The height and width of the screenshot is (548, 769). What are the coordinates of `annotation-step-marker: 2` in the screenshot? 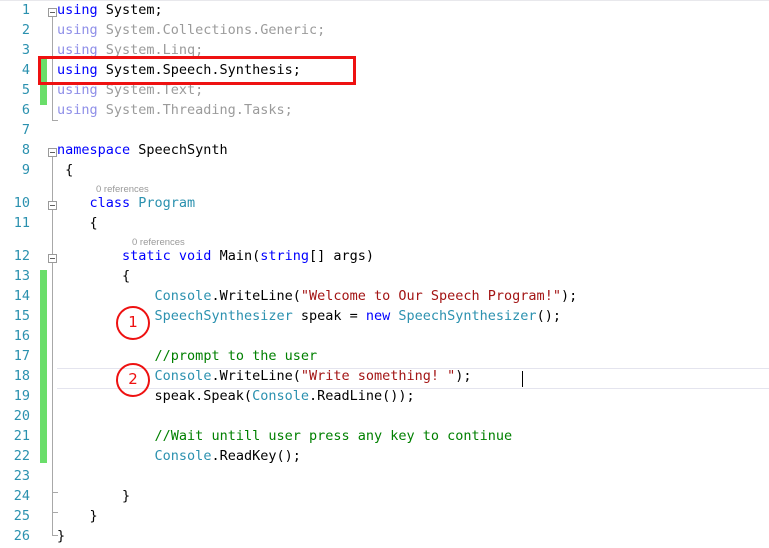 It's located at (133, 380).